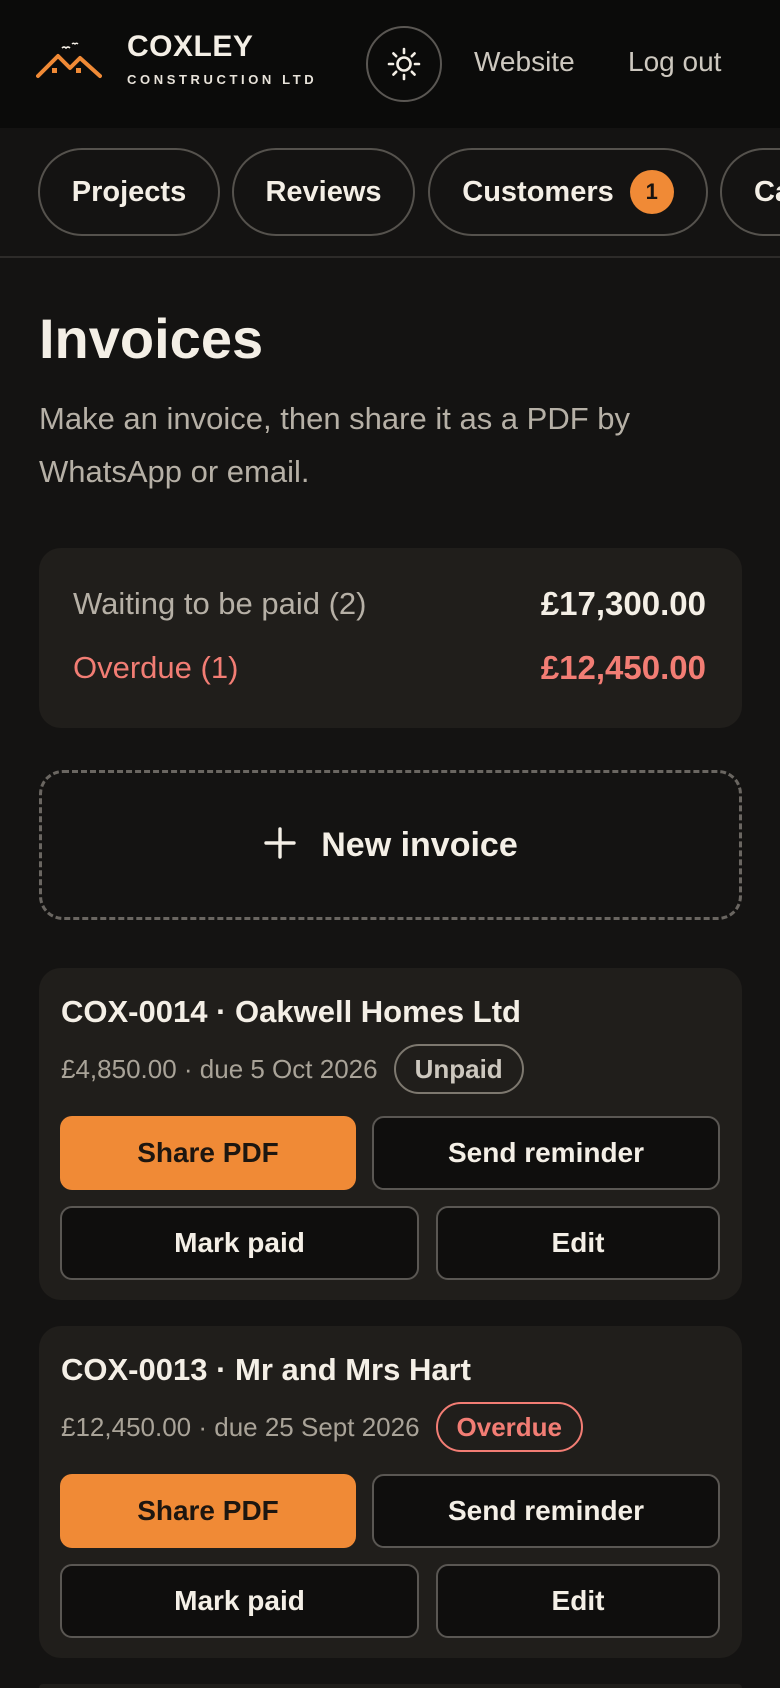 Image resolution: width=780 pixels, height=1688 pixels. What do you see at coordinates (750, 192) in the screenshot?
I see `tab-partial: Ca` at bounding box center [750, 192].